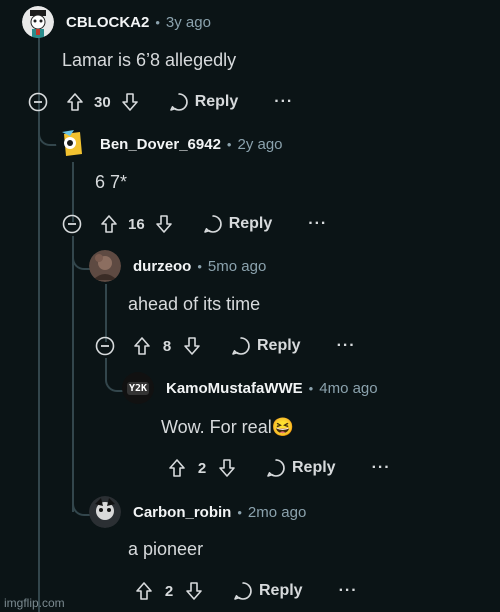  Describe the element at coordinates (348, 388) in the screenshot. I see `timestamp: 4mo ago` at that location.